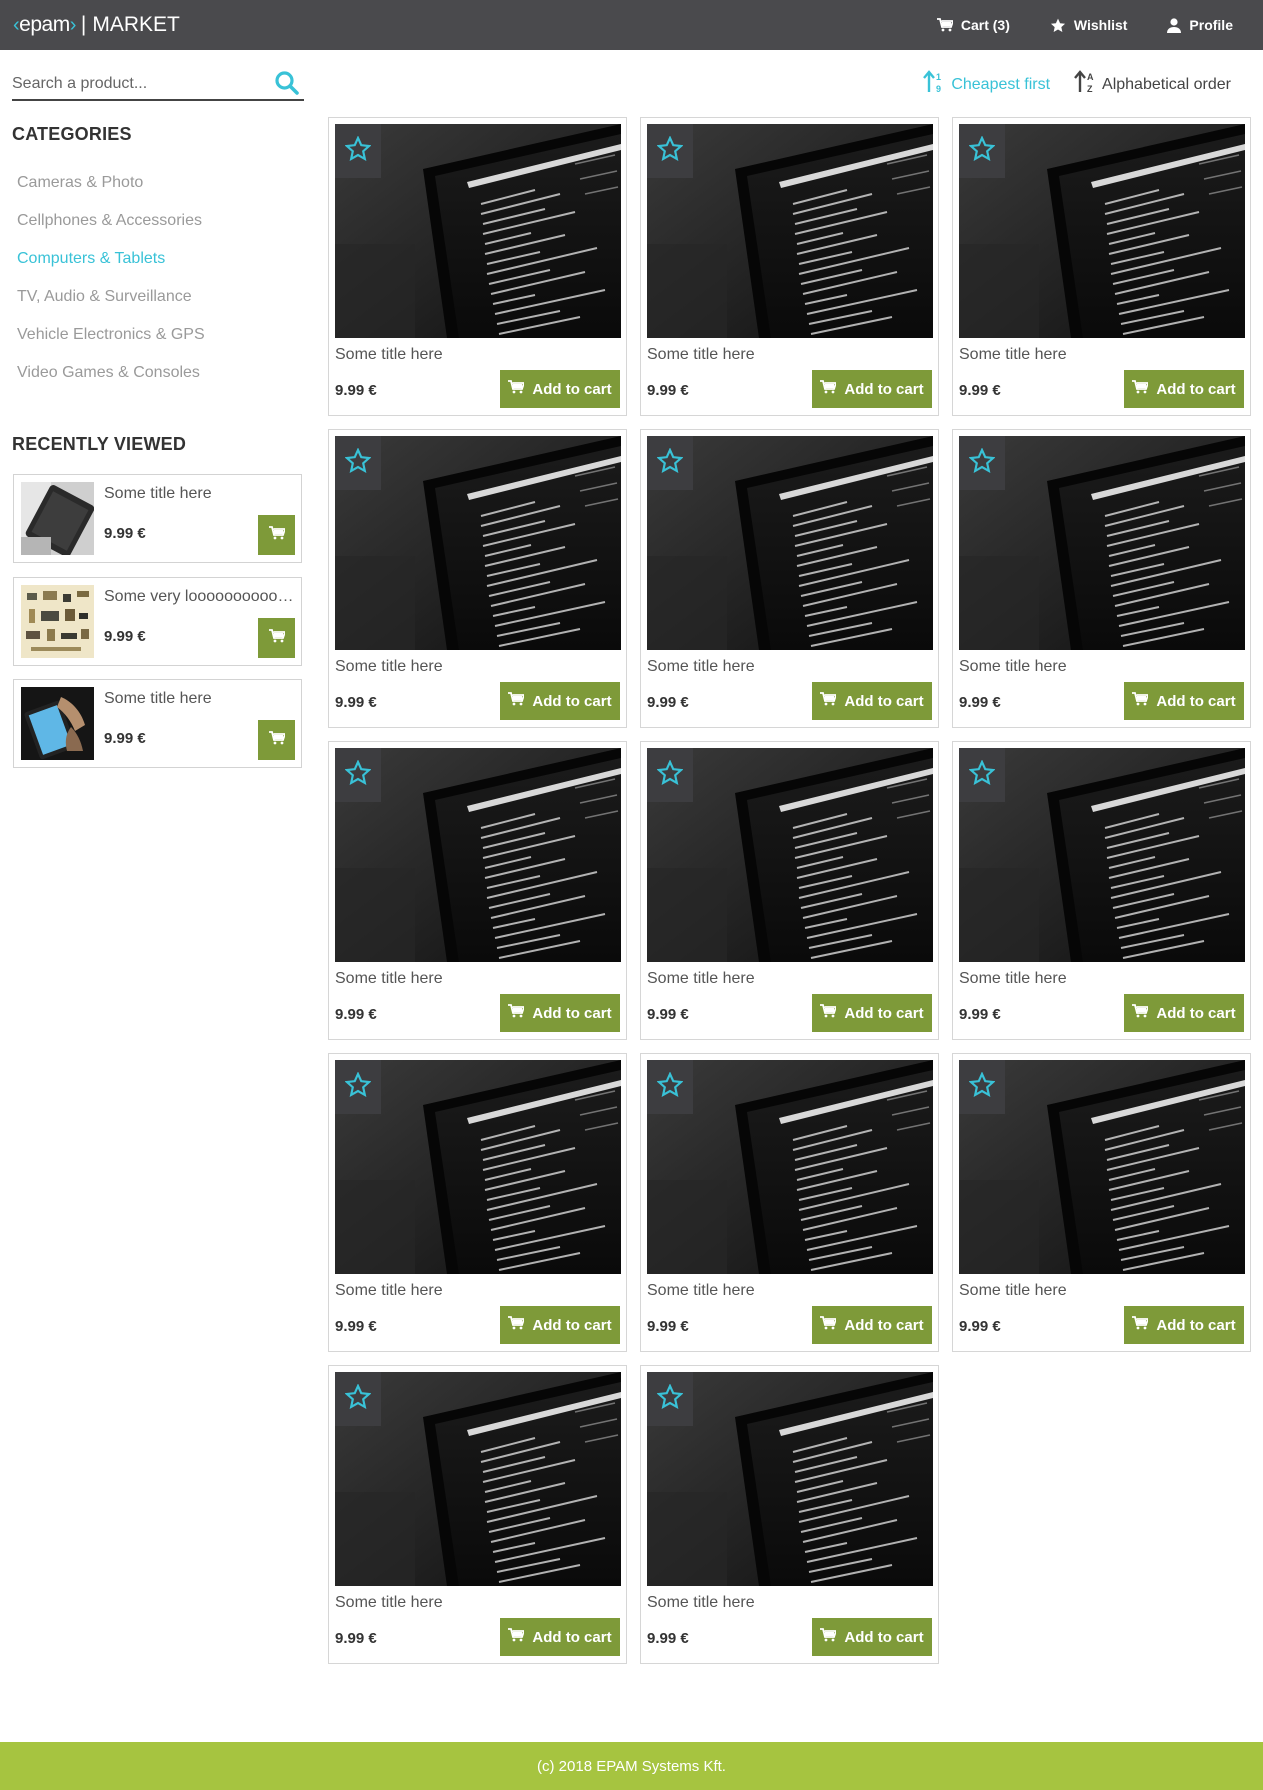 This screenshot has width=1263, height=1790. Describe the element at coordinates (572, 1637) in the screenshot. I see `add-to-cart-label: Add to cart` at that location.